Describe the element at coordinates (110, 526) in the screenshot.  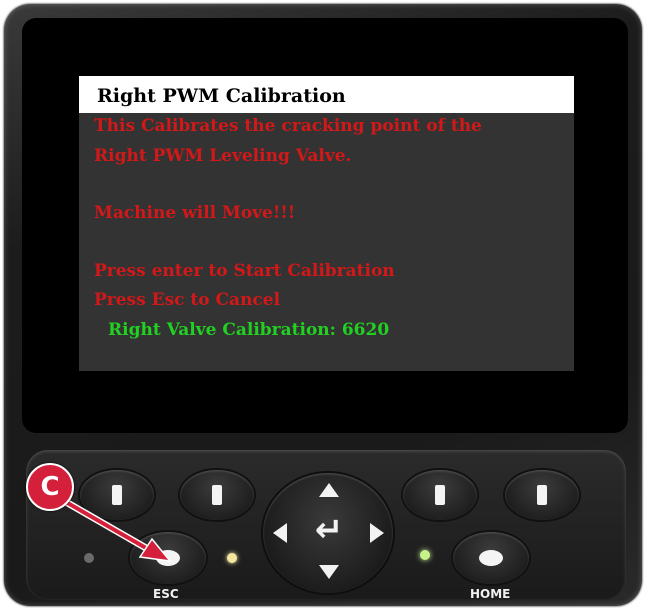
I see `callout-arrow` at that location.